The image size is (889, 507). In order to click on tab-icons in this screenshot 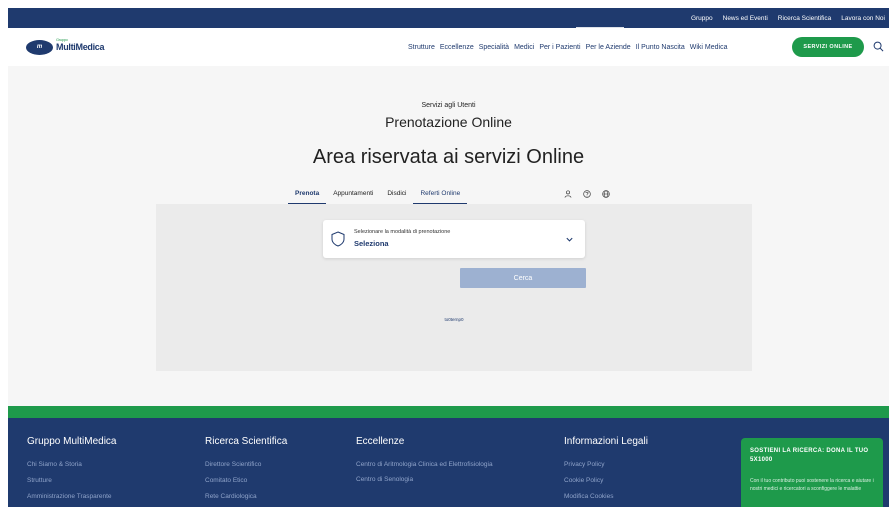, I will do `click(587, 194)`.